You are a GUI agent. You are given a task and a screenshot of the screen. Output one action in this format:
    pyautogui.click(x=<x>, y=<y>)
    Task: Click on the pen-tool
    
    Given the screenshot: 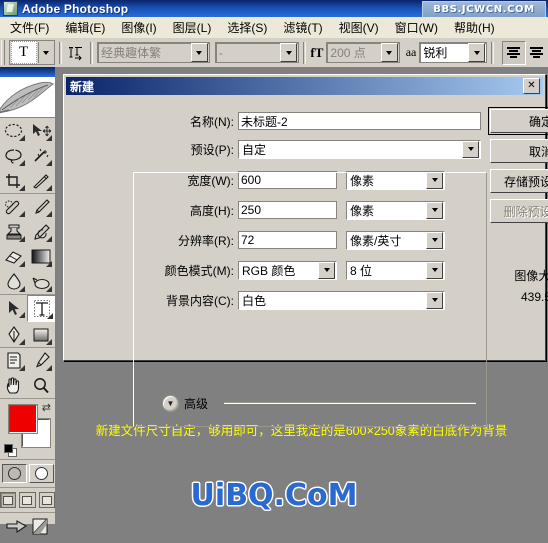 What is the action you would take?
    pyautogui.click(x=13, y=334)
    